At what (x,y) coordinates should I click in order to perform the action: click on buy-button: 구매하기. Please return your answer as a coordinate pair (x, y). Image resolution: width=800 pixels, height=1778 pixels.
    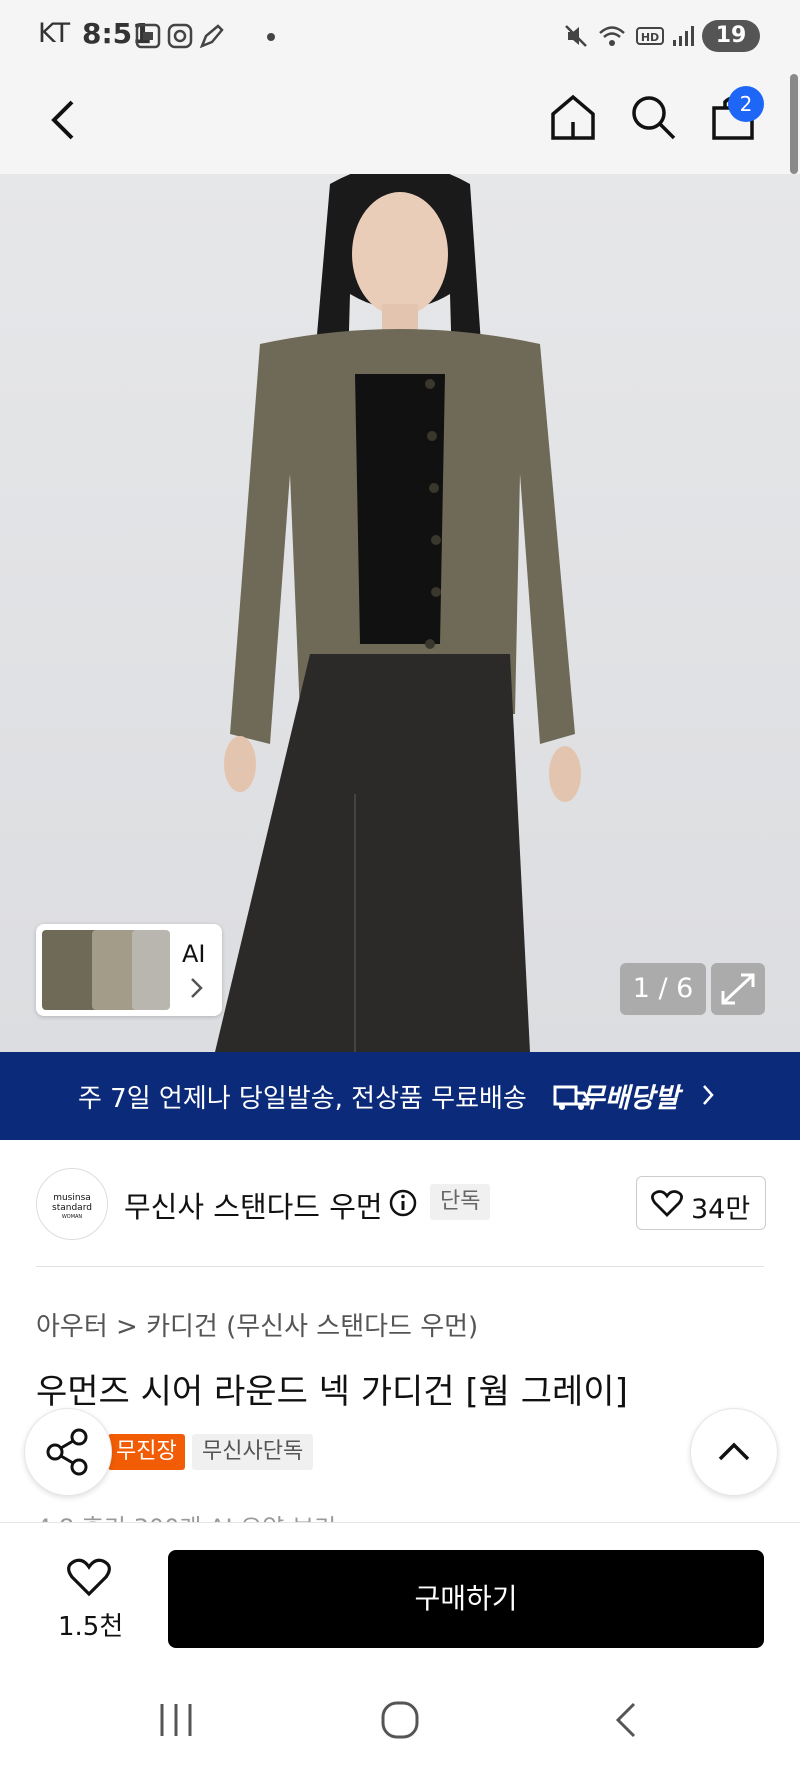
    Looking at the image, I should click on (466, 1599).